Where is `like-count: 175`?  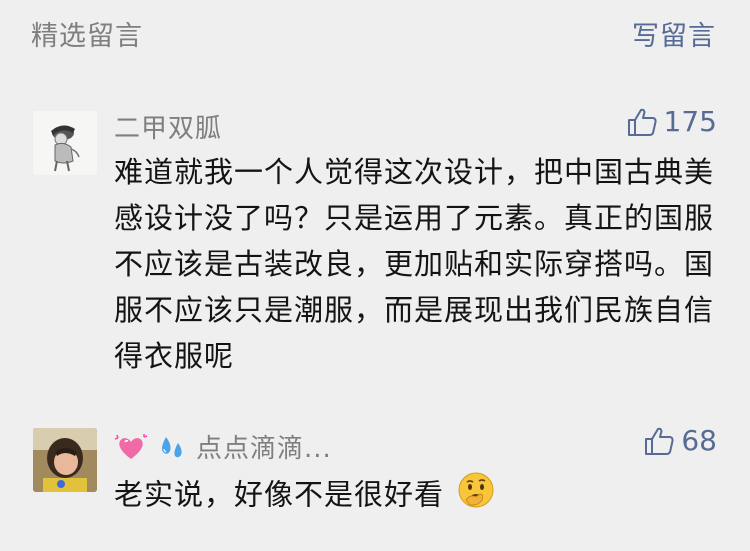
like-count: 175 is located at coordinates (690, 121).